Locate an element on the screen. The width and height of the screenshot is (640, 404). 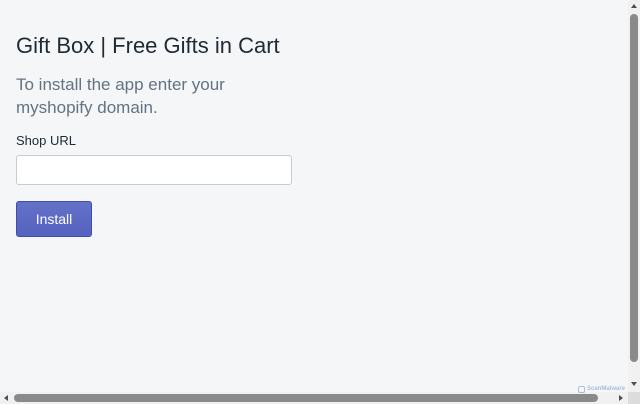
scanmalware-watermark: ScanMalware is located at coordinates (601, 389).